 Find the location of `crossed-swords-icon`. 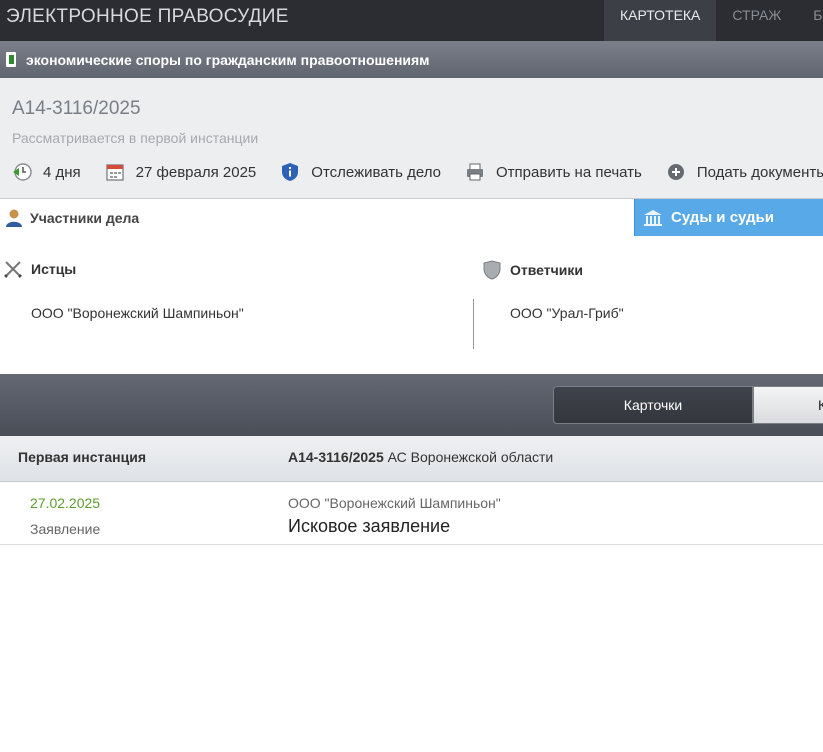

crossed-swords-icon is located at coordinates (13, 269).